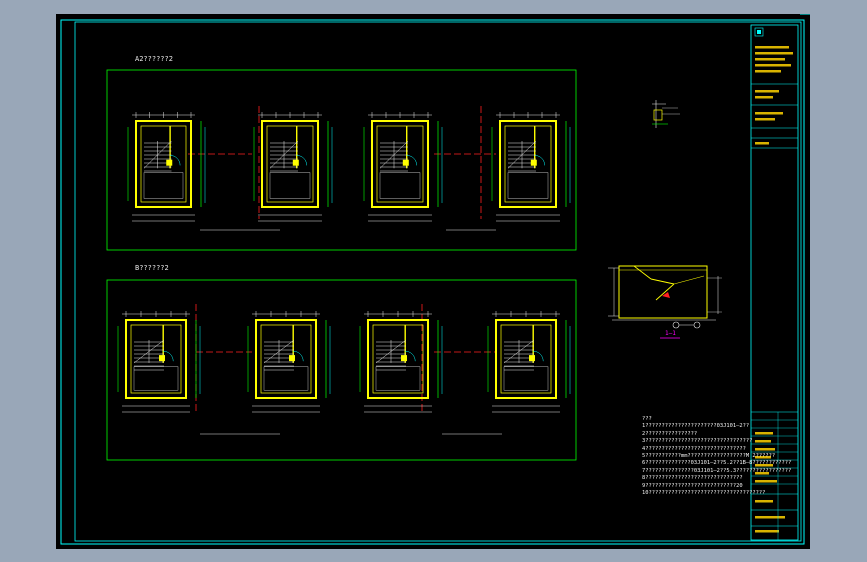  Describe the element at coordinates (692, 478) in the screenshot. I see `note-line: 8??????????????????????????????` at that location.